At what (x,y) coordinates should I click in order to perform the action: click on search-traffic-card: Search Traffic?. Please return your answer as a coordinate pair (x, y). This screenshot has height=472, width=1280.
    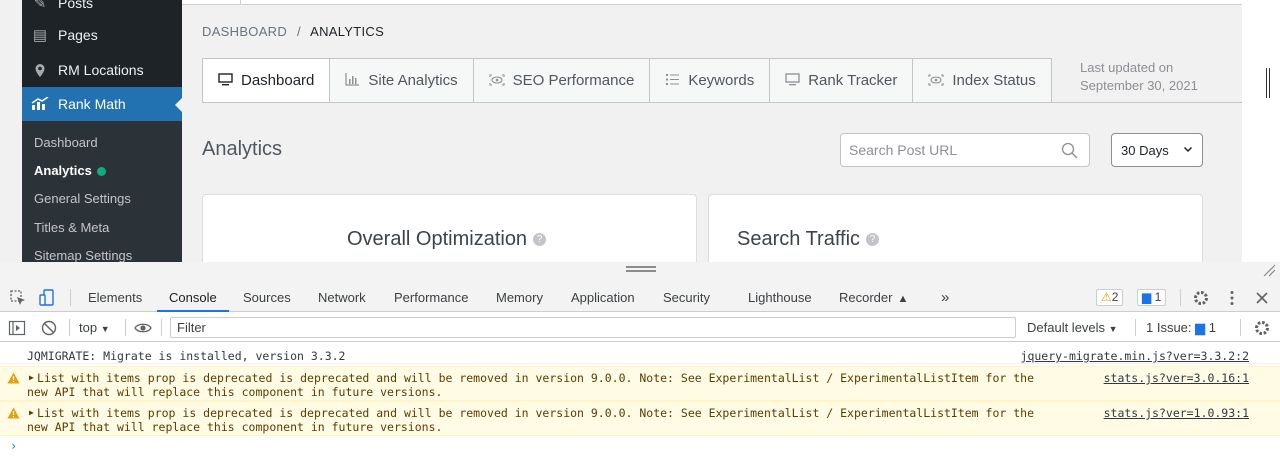
    Looking at the image, I should click on (955, 228).